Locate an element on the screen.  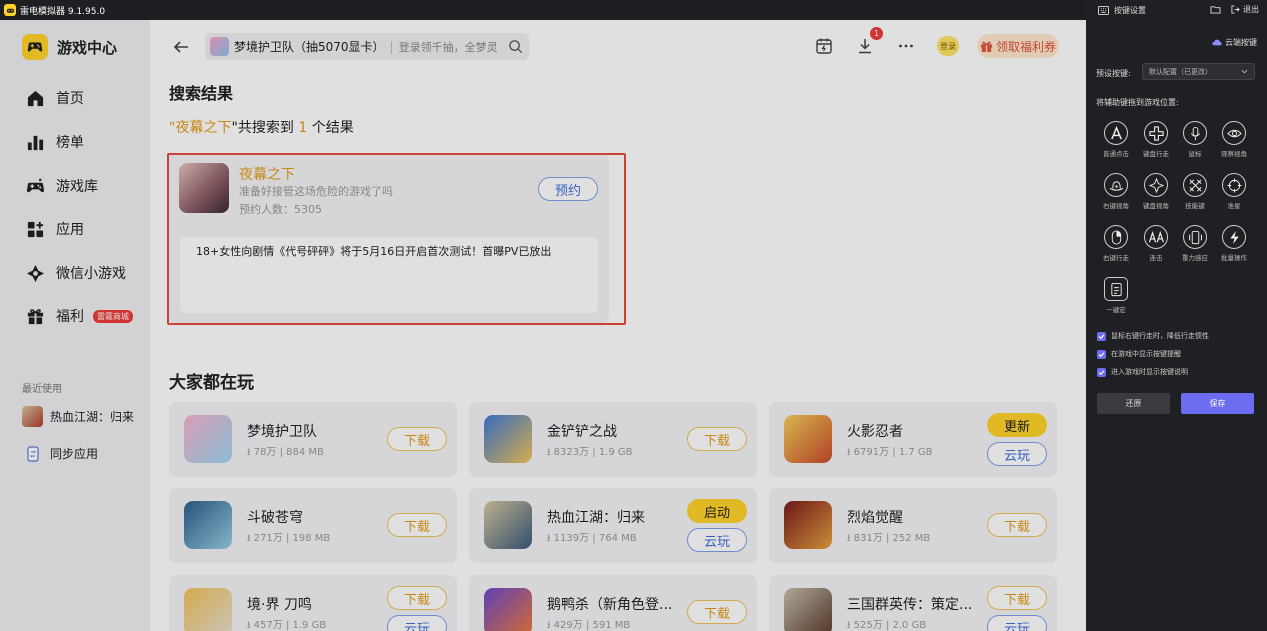
cloud-keys-button: 云端按键 is located at coordinates (1234, 42).